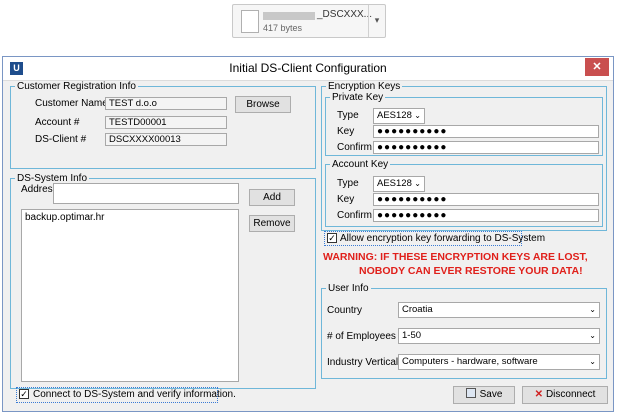 The image size is (624, 420). I want to click on save-button: Save, so click(484, 395).